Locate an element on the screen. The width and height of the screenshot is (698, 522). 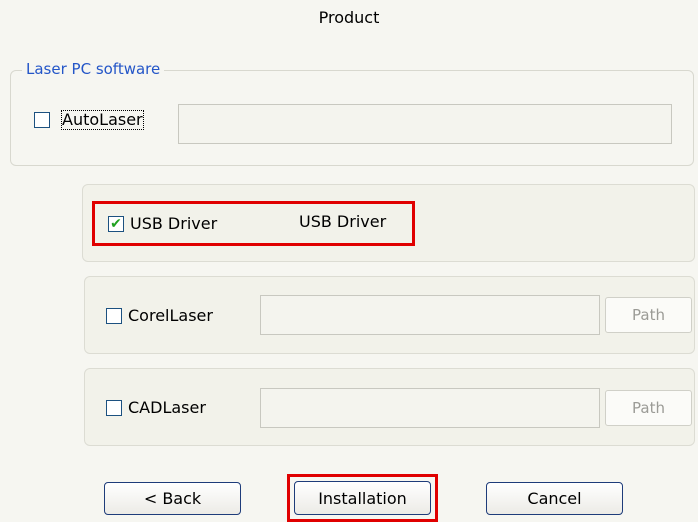
cadlaser-checkbox is located at coordinates (114, 408).